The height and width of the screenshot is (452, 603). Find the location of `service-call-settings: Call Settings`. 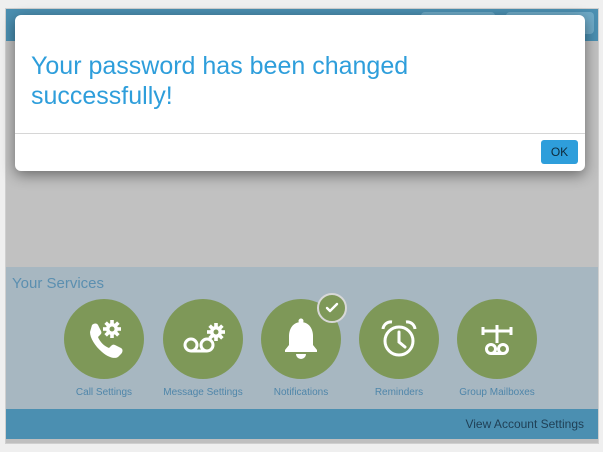

service-call-settings: Call Settings is located at coordinates (104, 348).